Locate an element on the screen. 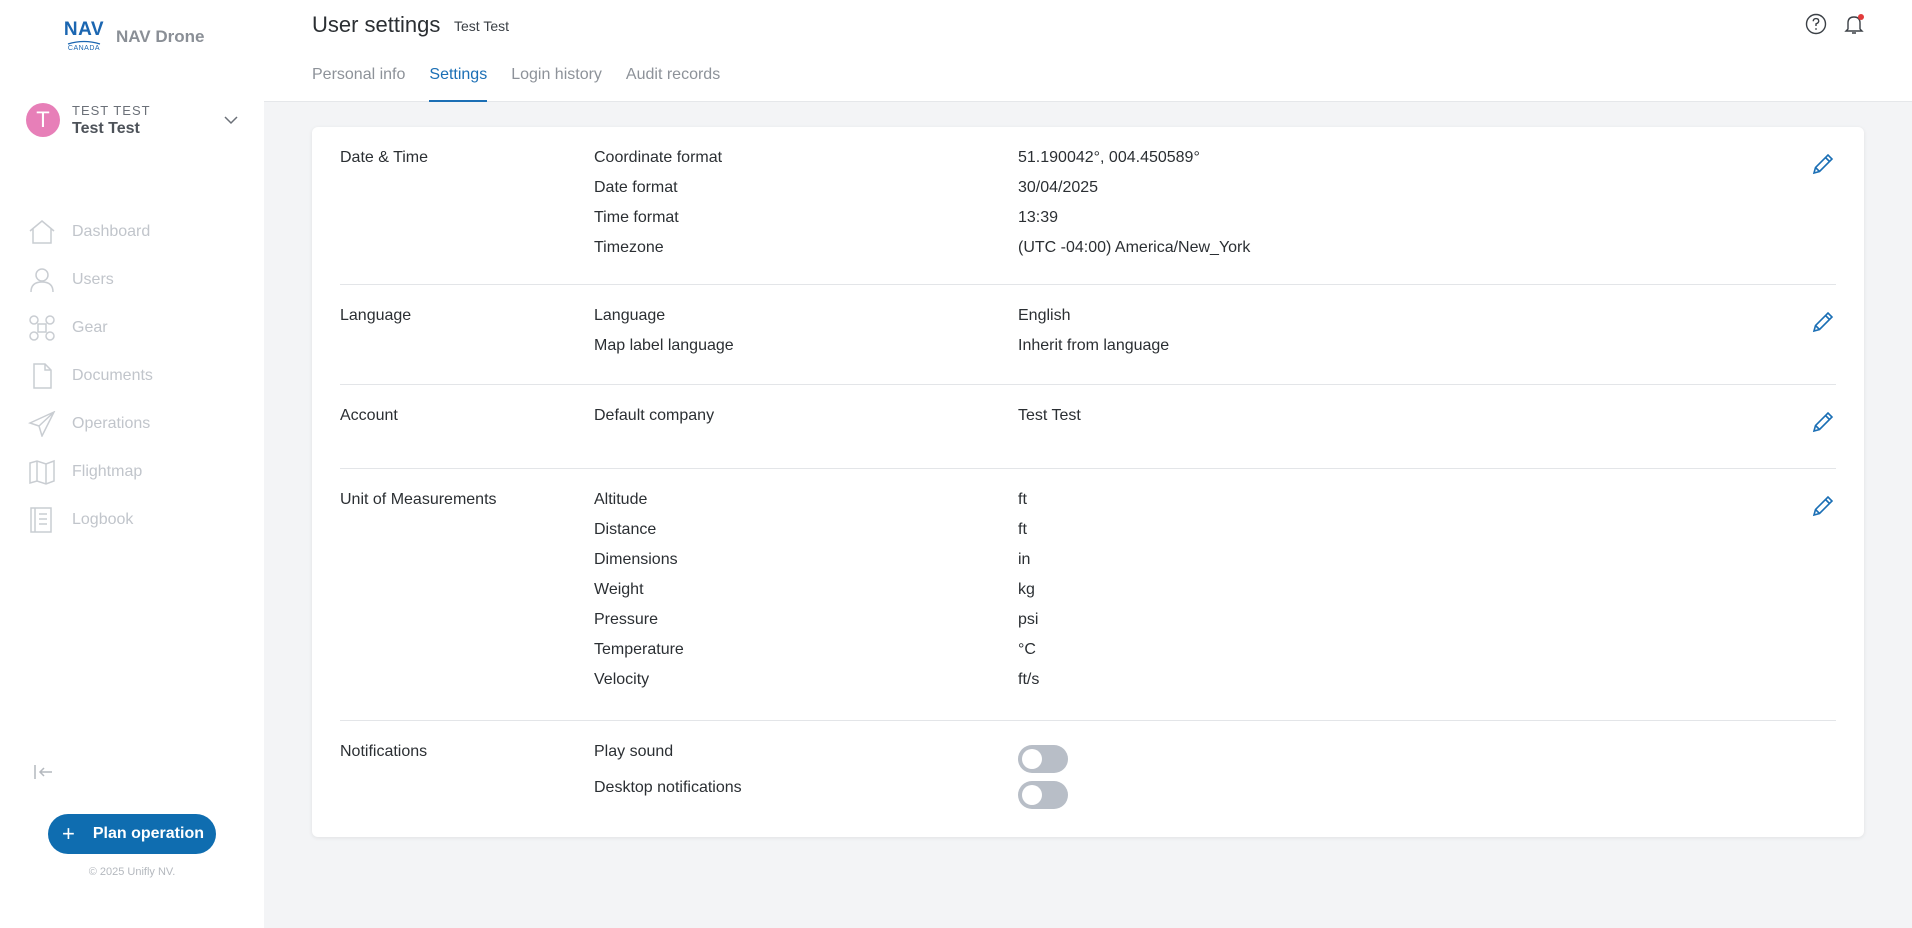 The height and width of the screenshot is (928, 1912). setting-row: Altitude ft is located at coordinates (810, 499).